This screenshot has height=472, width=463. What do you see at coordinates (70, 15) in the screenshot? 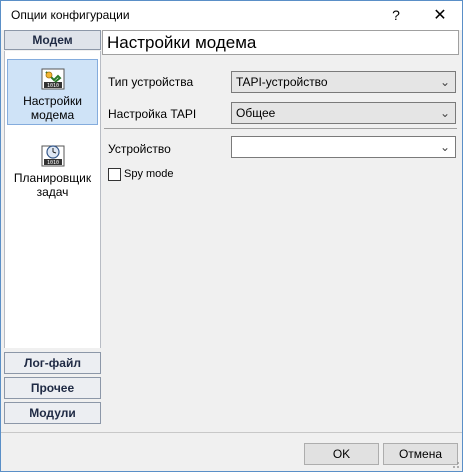
I see `window-title: Опции конфигурации` at bounding box center [70, 15].